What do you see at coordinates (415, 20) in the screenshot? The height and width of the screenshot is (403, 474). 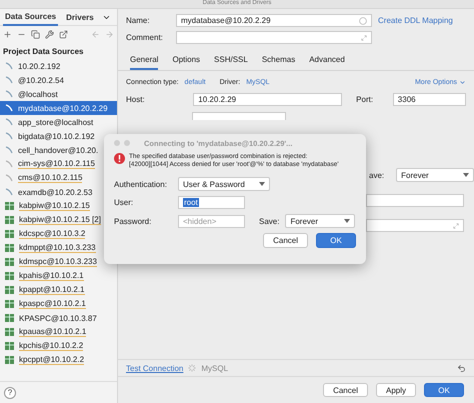 I see `create-ddl-mapping-link: Create DDL Mapping` at bounding box center [415, 20].